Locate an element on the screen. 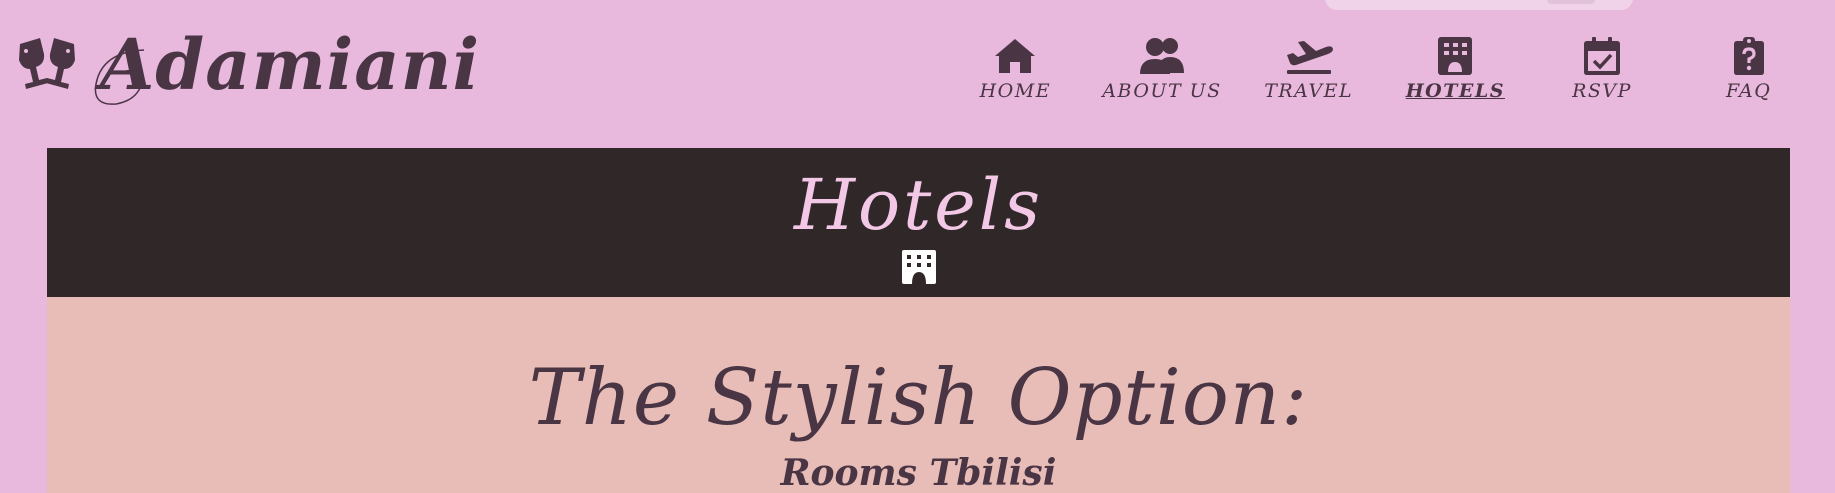 This screenshot has height=493, width=1835. nav-item-about-us: ABOUT US is located at coordinates (1162, 74).